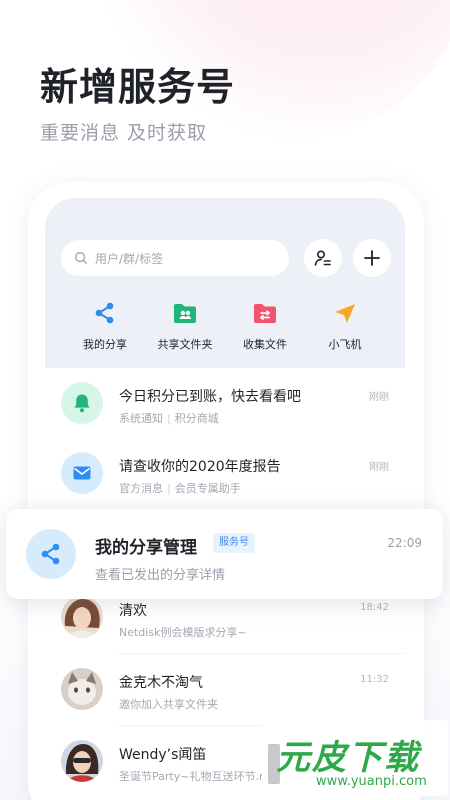 The image size is (450, 800). Describe the element at coordinates (105, 326) in the screenshot. I see `quick-action-my-share: 我的分享` at that location.